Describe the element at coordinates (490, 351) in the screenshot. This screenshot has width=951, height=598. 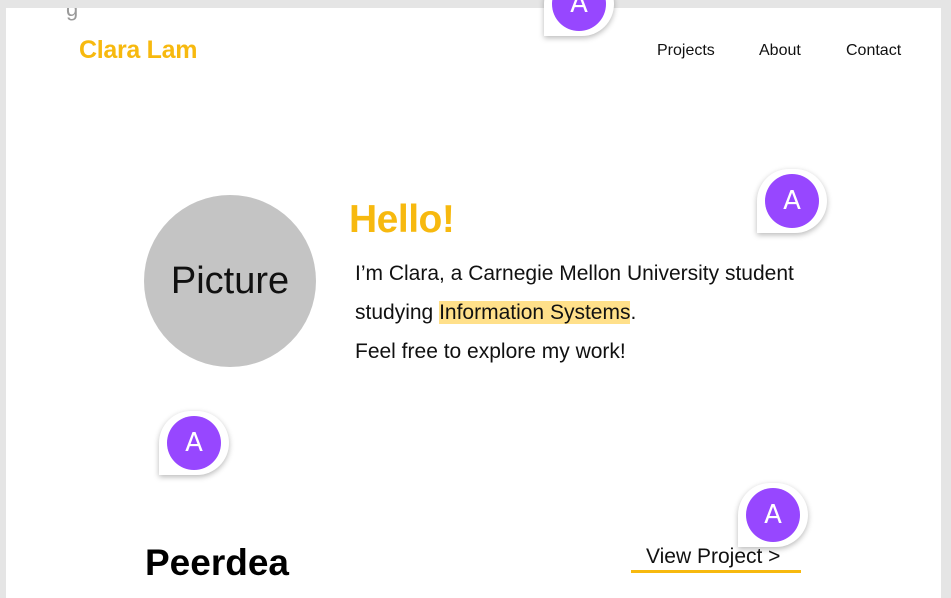
I see `intro-text-line2: Feel free to explore my work!` at that location.